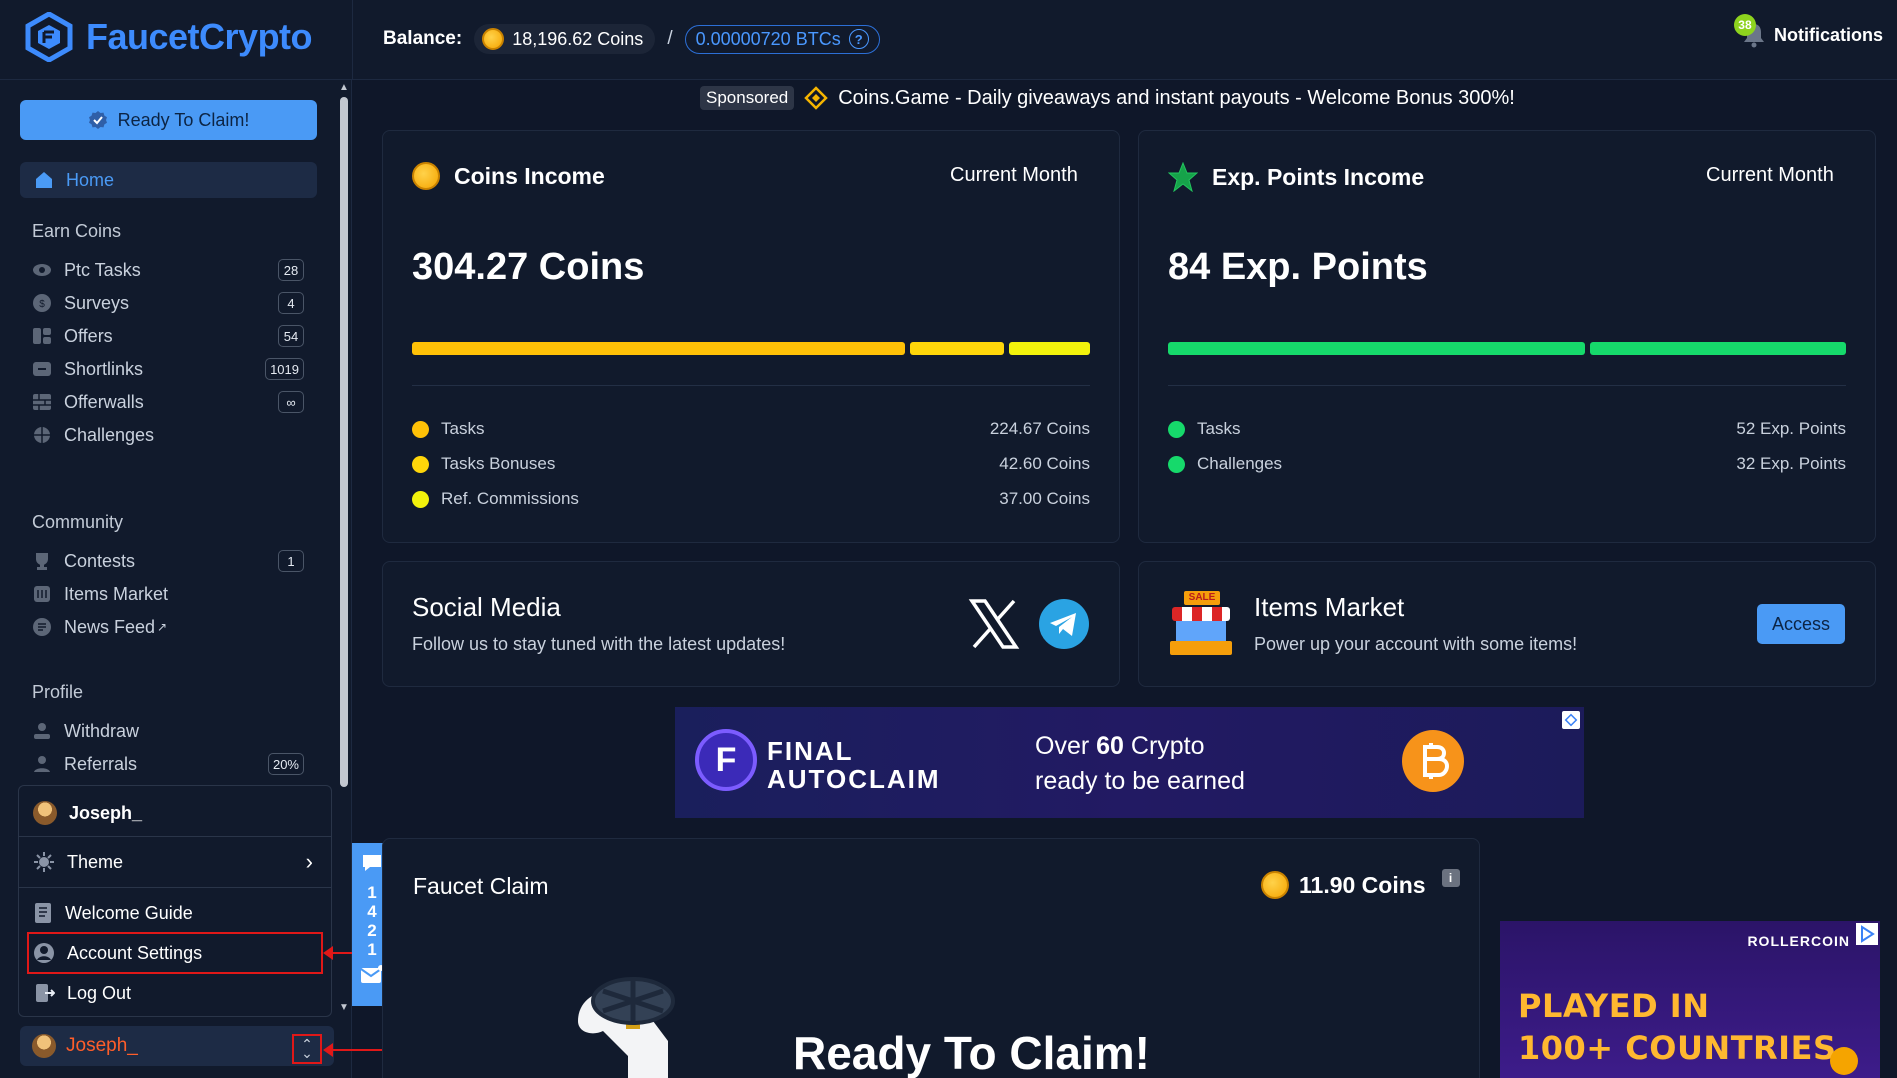  Describe the element at coordinates (858, 39) in the screenshot. I see `help-icon: ?` at that location.